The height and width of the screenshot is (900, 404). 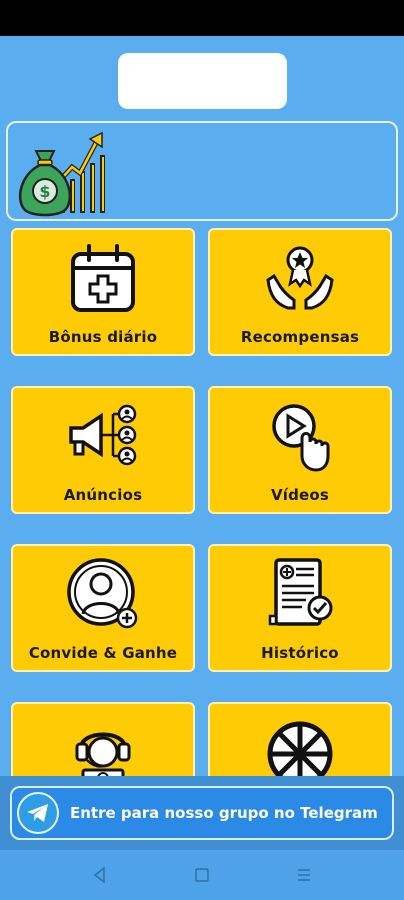 What do you see at coordinates (103, 278) in the screenshot?
I see `calendar-plus-icon` at bounding box center [103, 278].